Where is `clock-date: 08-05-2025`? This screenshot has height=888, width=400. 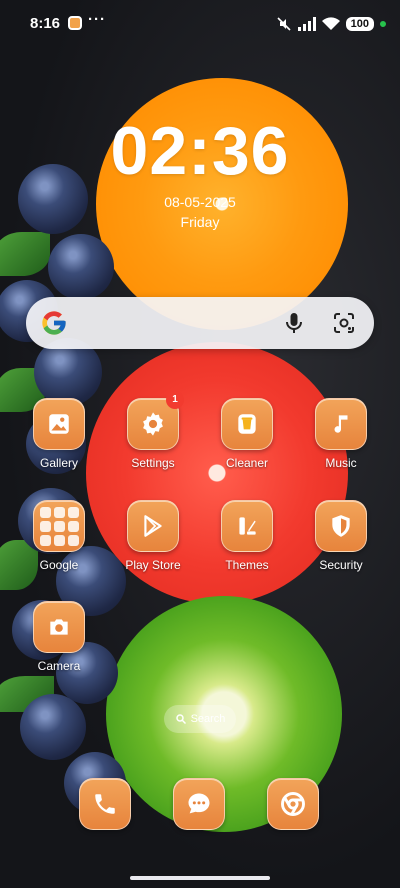 clock-date: 08-05-2025 is located at coordinates (200, 202).